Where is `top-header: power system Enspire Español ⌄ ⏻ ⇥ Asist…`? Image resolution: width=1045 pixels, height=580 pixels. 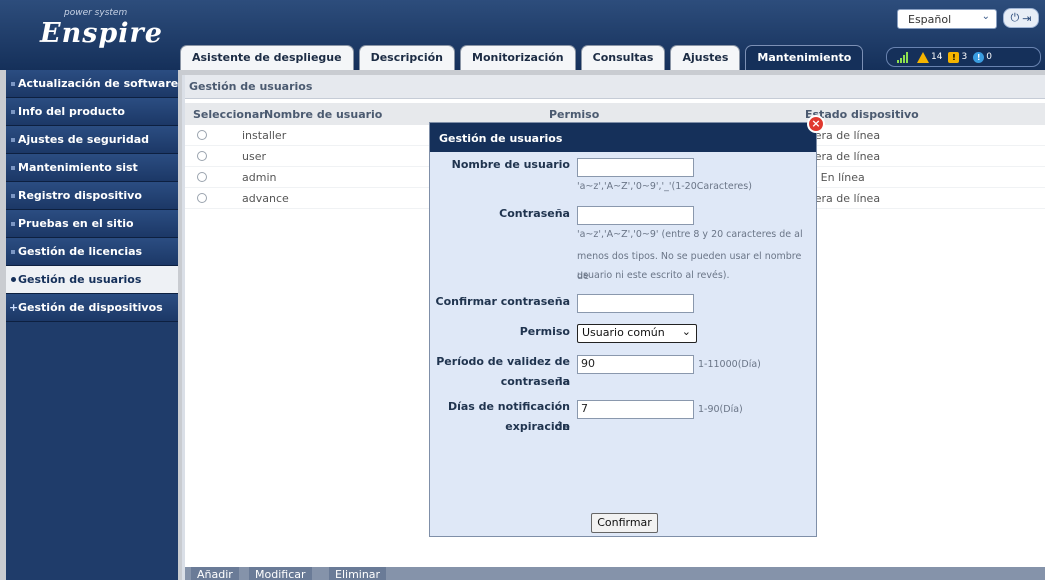
top-header: power system Enspire Español ⌄ ⏻ ⇥ Asist… is located at coordinates (522, 35).